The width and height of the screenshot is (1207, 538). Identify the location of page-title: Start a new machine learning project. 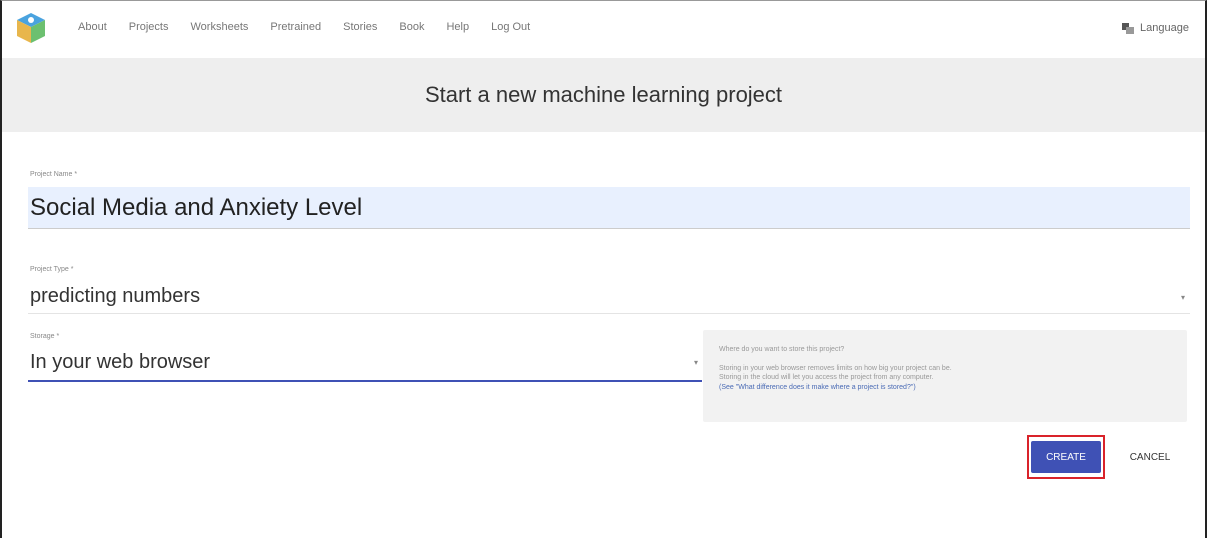
(603, 94).